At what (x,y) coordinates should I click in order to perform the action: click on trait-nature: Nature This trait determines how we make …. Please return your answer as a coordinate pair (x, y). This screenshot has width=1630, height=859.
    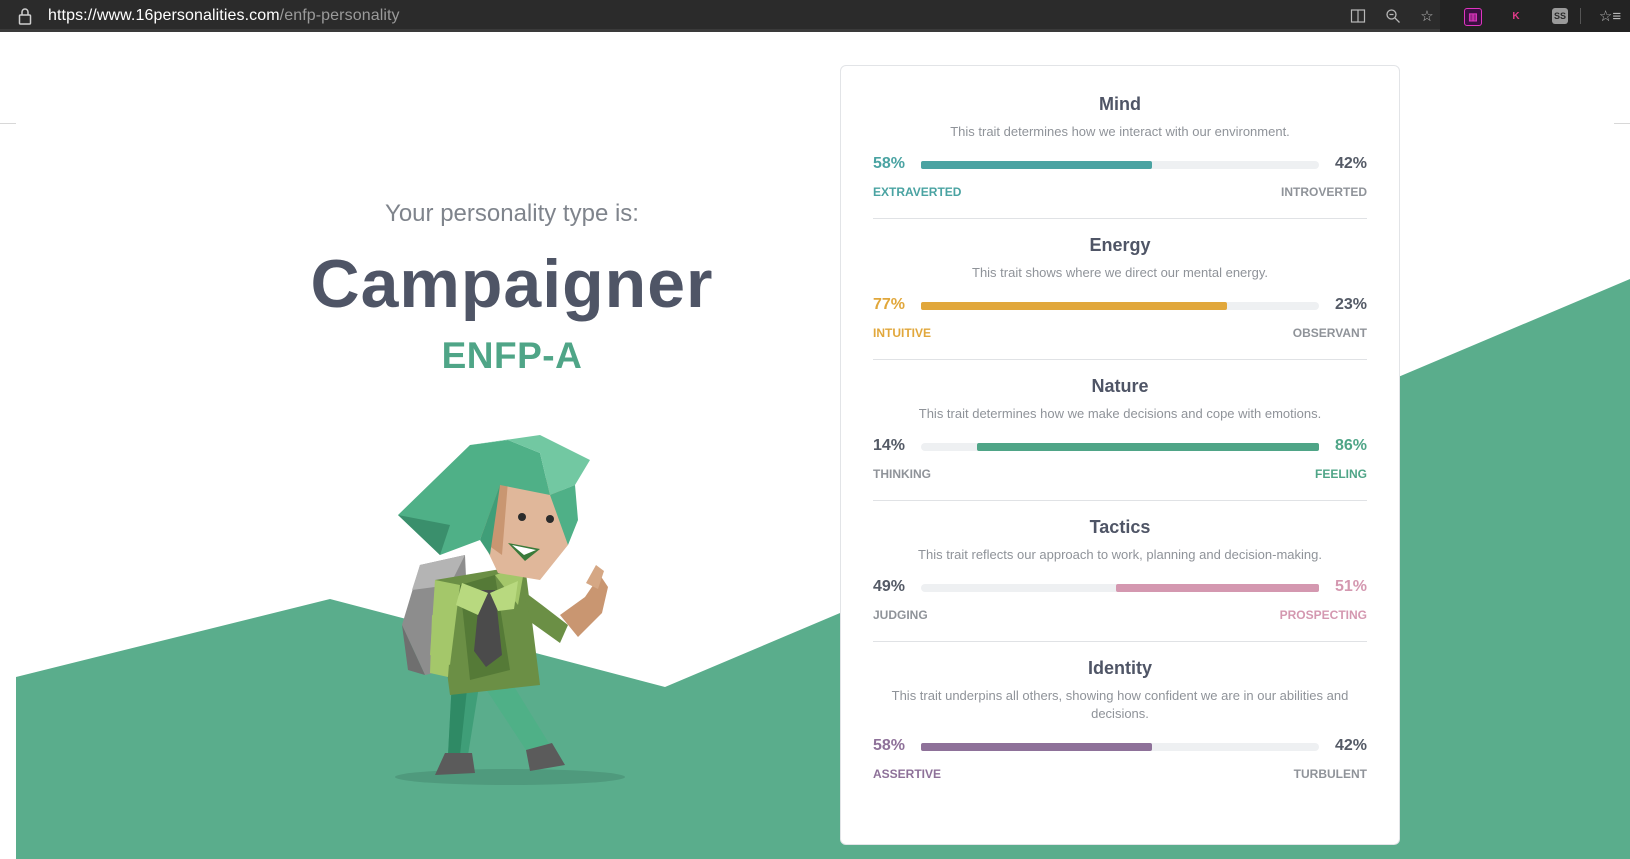
    Looking at the image, I should click on (1120, 429).